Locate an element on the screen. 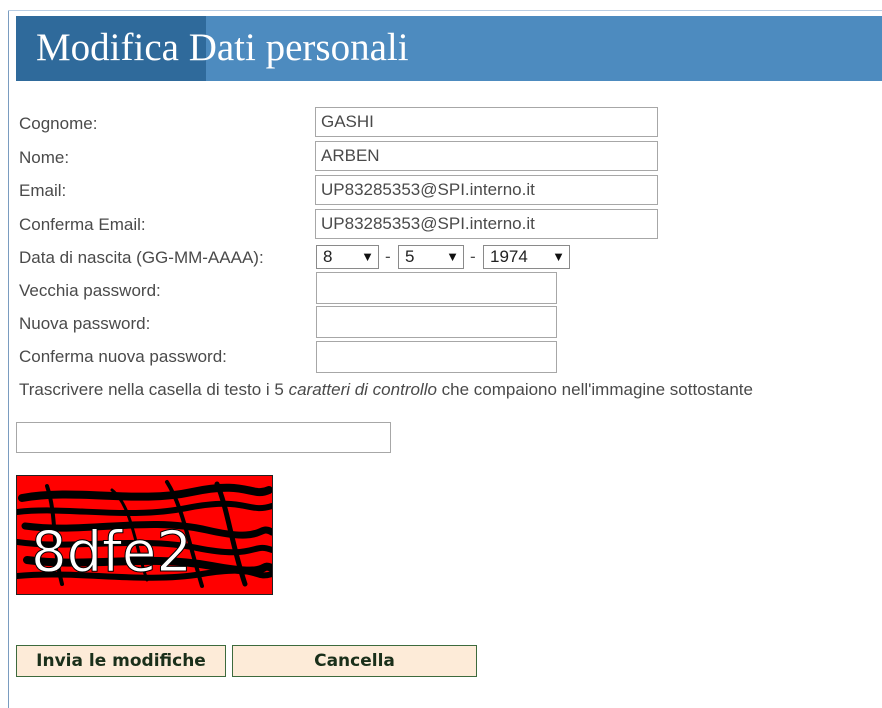 This screenshot has height=708, width=882. conferma-password-field is located at coordinates (436, 357).